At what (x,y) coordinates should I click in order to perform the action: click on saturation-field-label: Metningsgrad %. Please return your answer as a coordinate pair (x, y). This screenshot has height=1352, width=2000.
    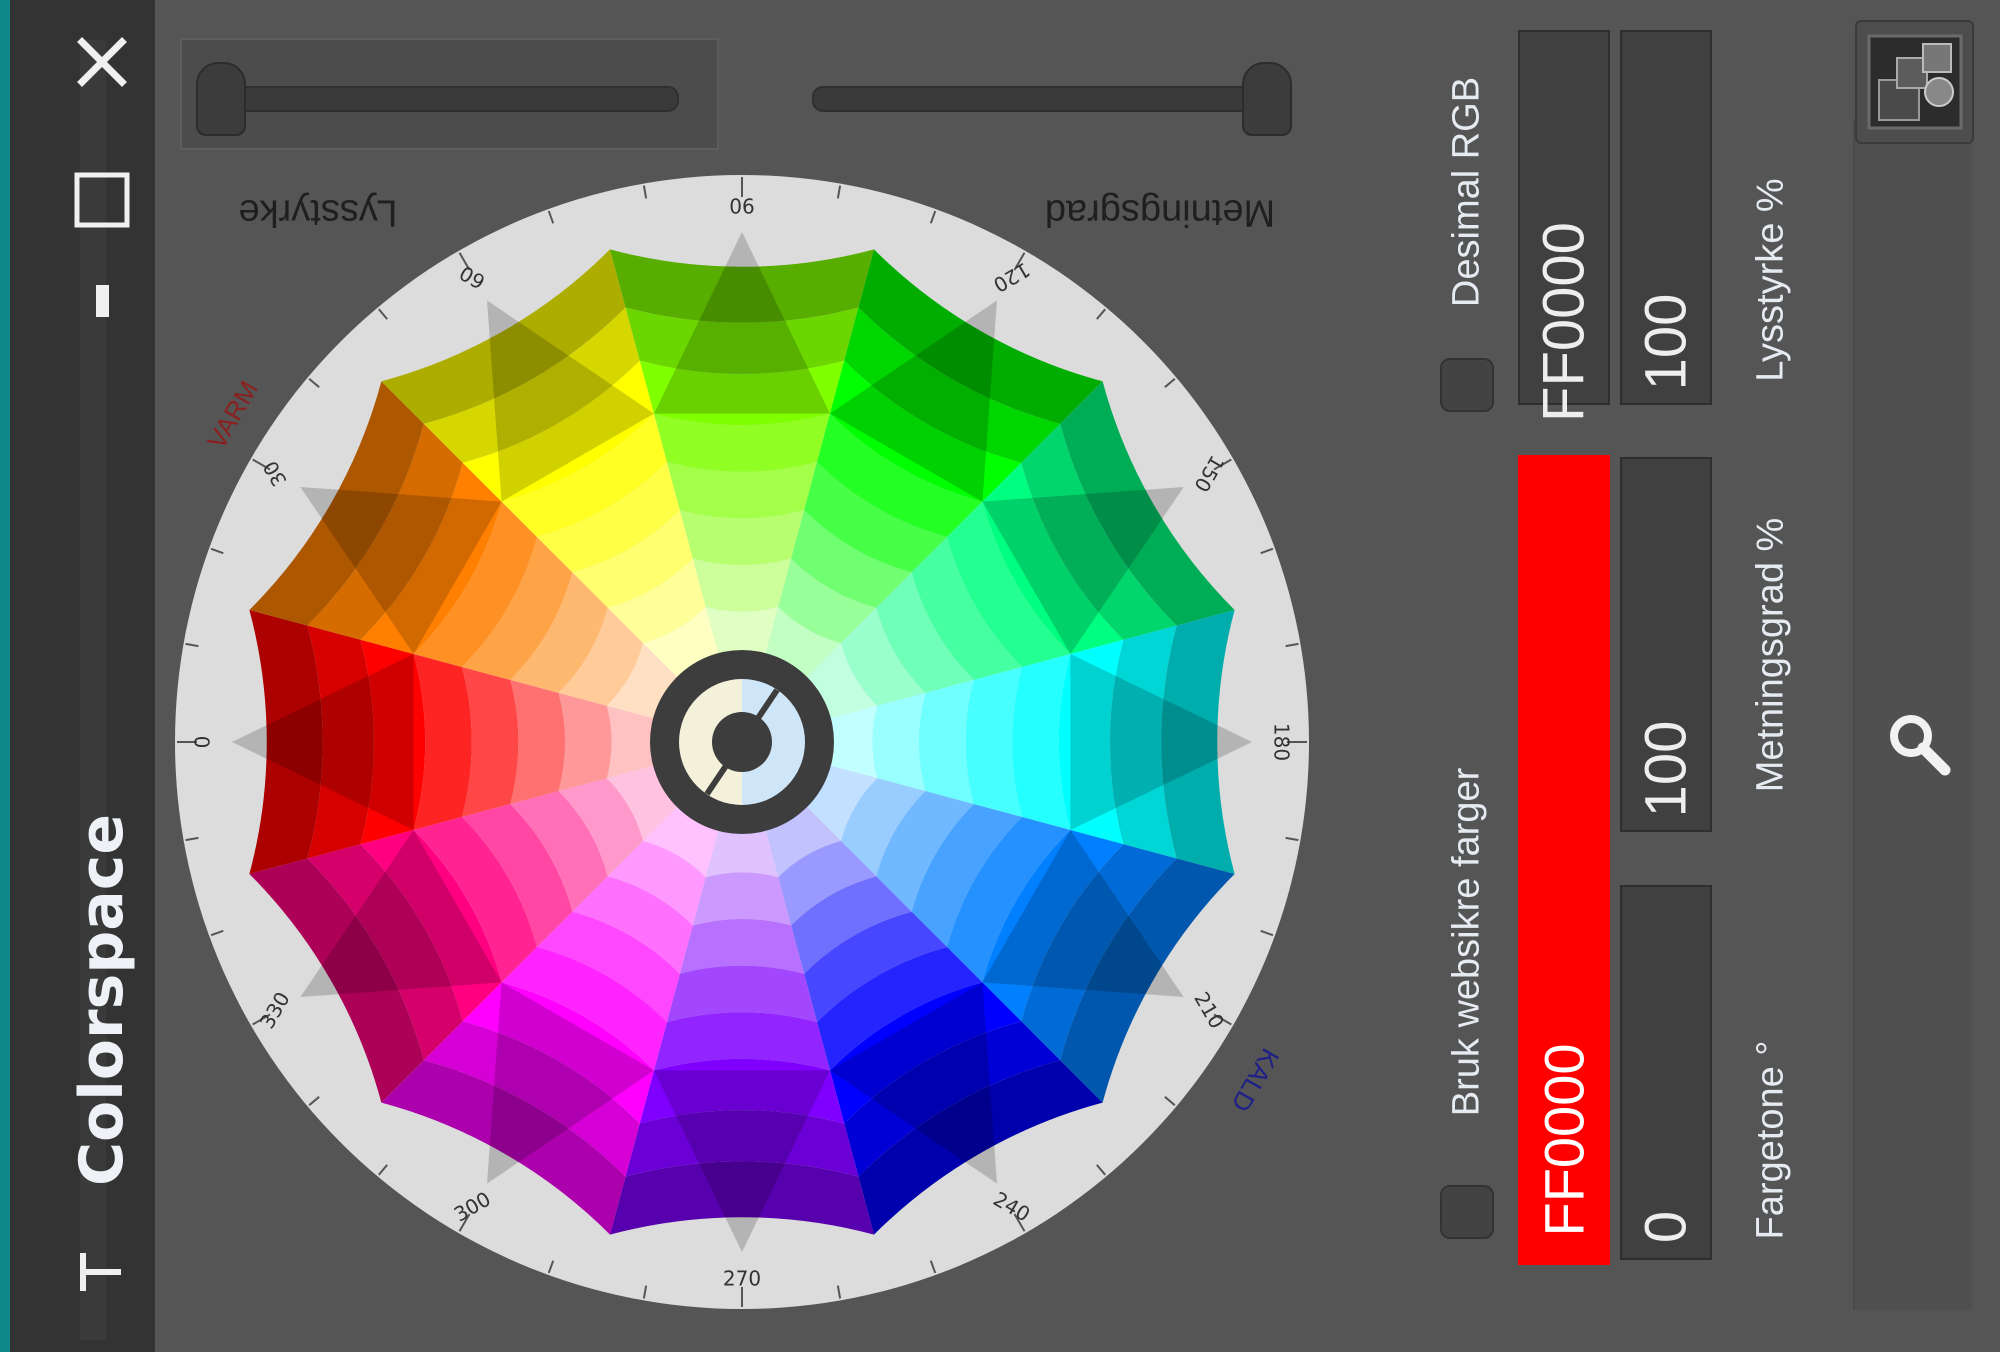
    Looking at the image, I should click on (1770, 655).